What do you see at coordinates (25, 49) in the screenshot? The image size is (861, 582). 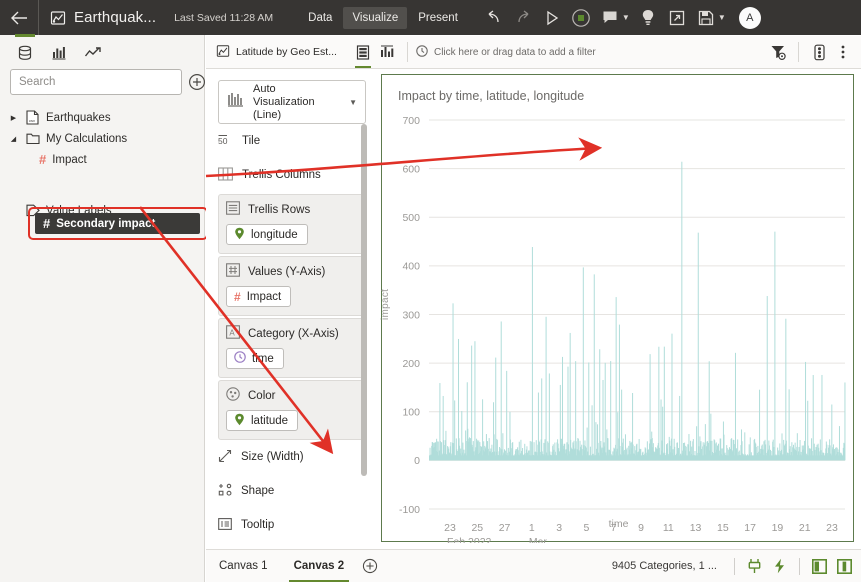 I see `database-icon` at bounding box center [25, 49].